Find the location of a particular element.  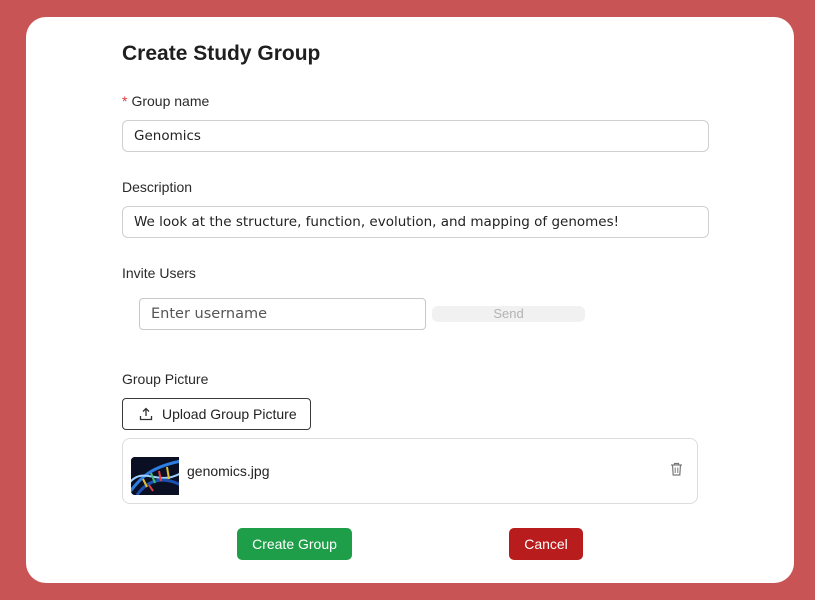

create-group-button: Create Group is located at coordinates (294, 544).